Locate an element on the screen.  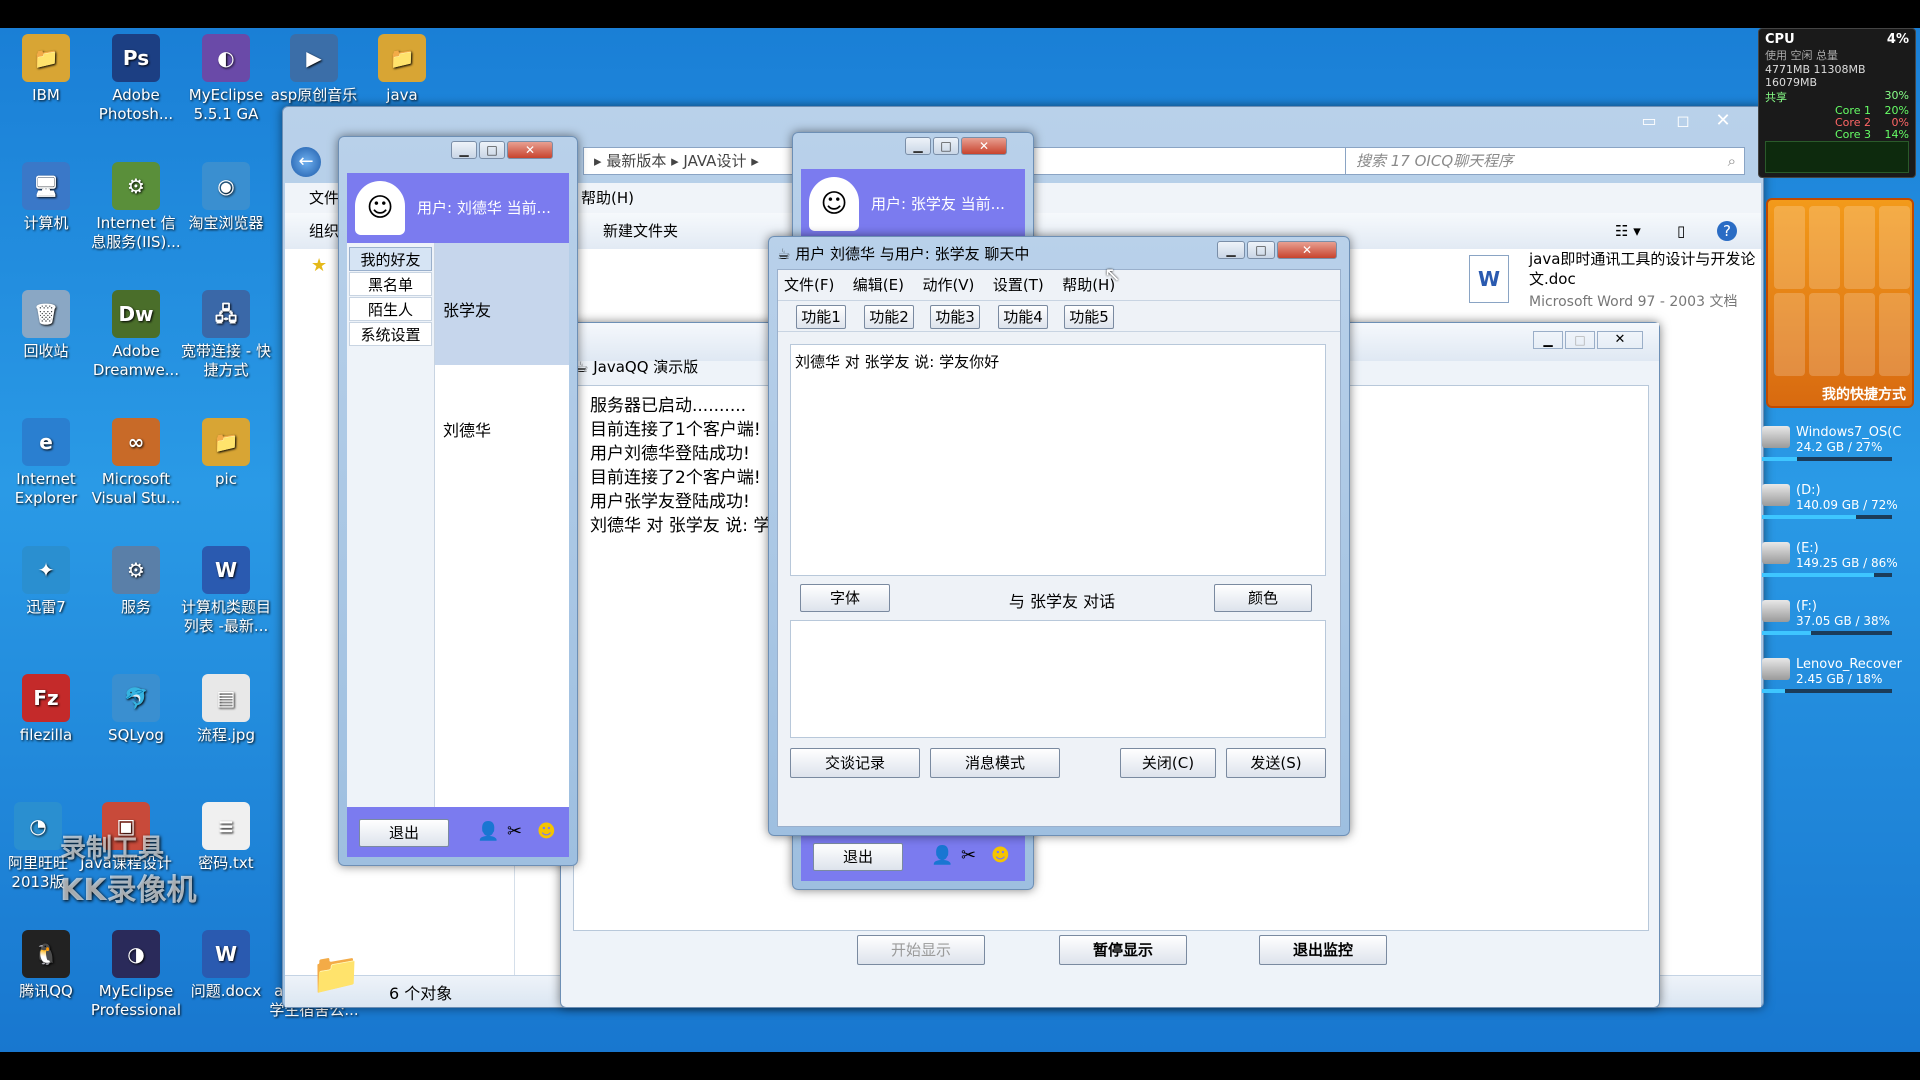
color-button: 颜色 is located at coordinates (1263, 598).